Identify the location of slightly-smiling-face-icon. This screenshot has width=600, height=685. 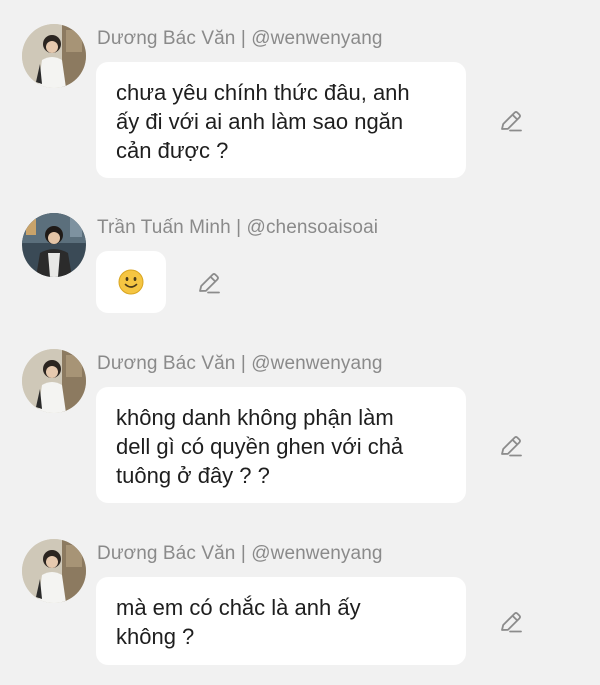
(131, 282).